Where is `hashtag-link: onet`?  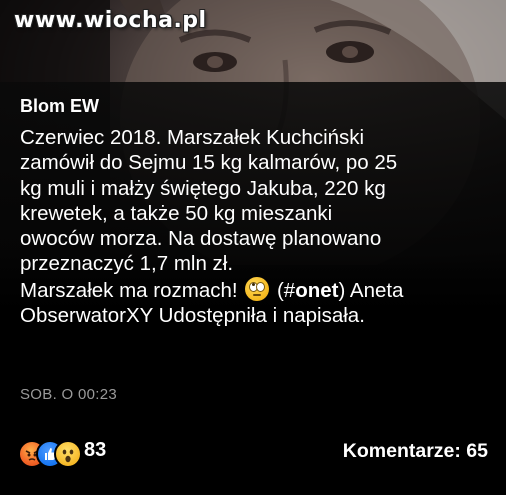 hashtag-link: onet is located at coordinates (316, 290).